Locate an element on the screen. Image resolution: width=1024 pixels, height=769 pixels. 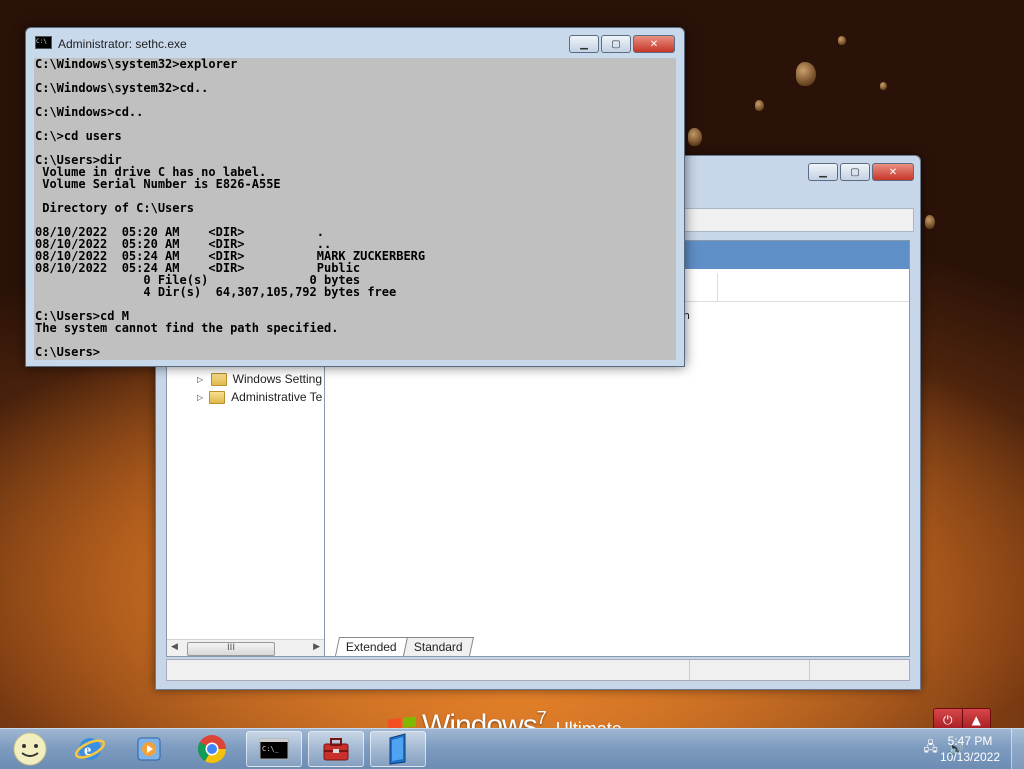
taskbar-chrome is located at coordinates (212, 749).